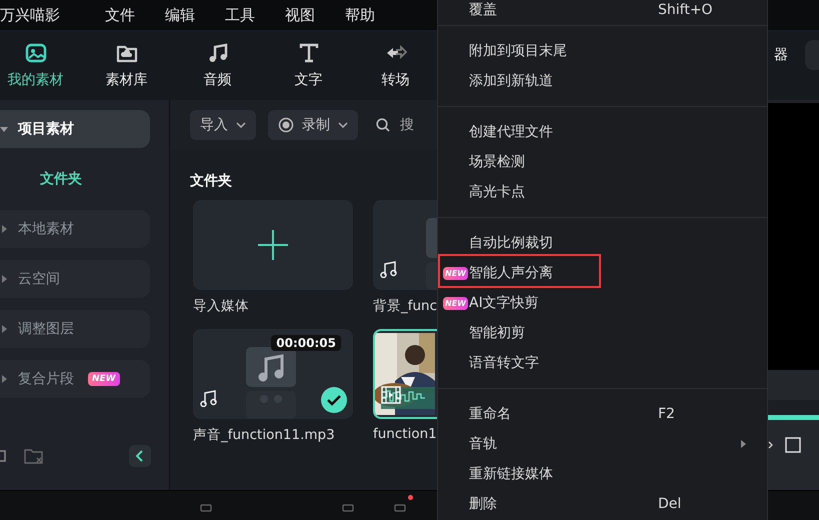 The image size is (819, 520). I want to click on context-menu-item: 覆盖 Shift+O, so click(602, 10).